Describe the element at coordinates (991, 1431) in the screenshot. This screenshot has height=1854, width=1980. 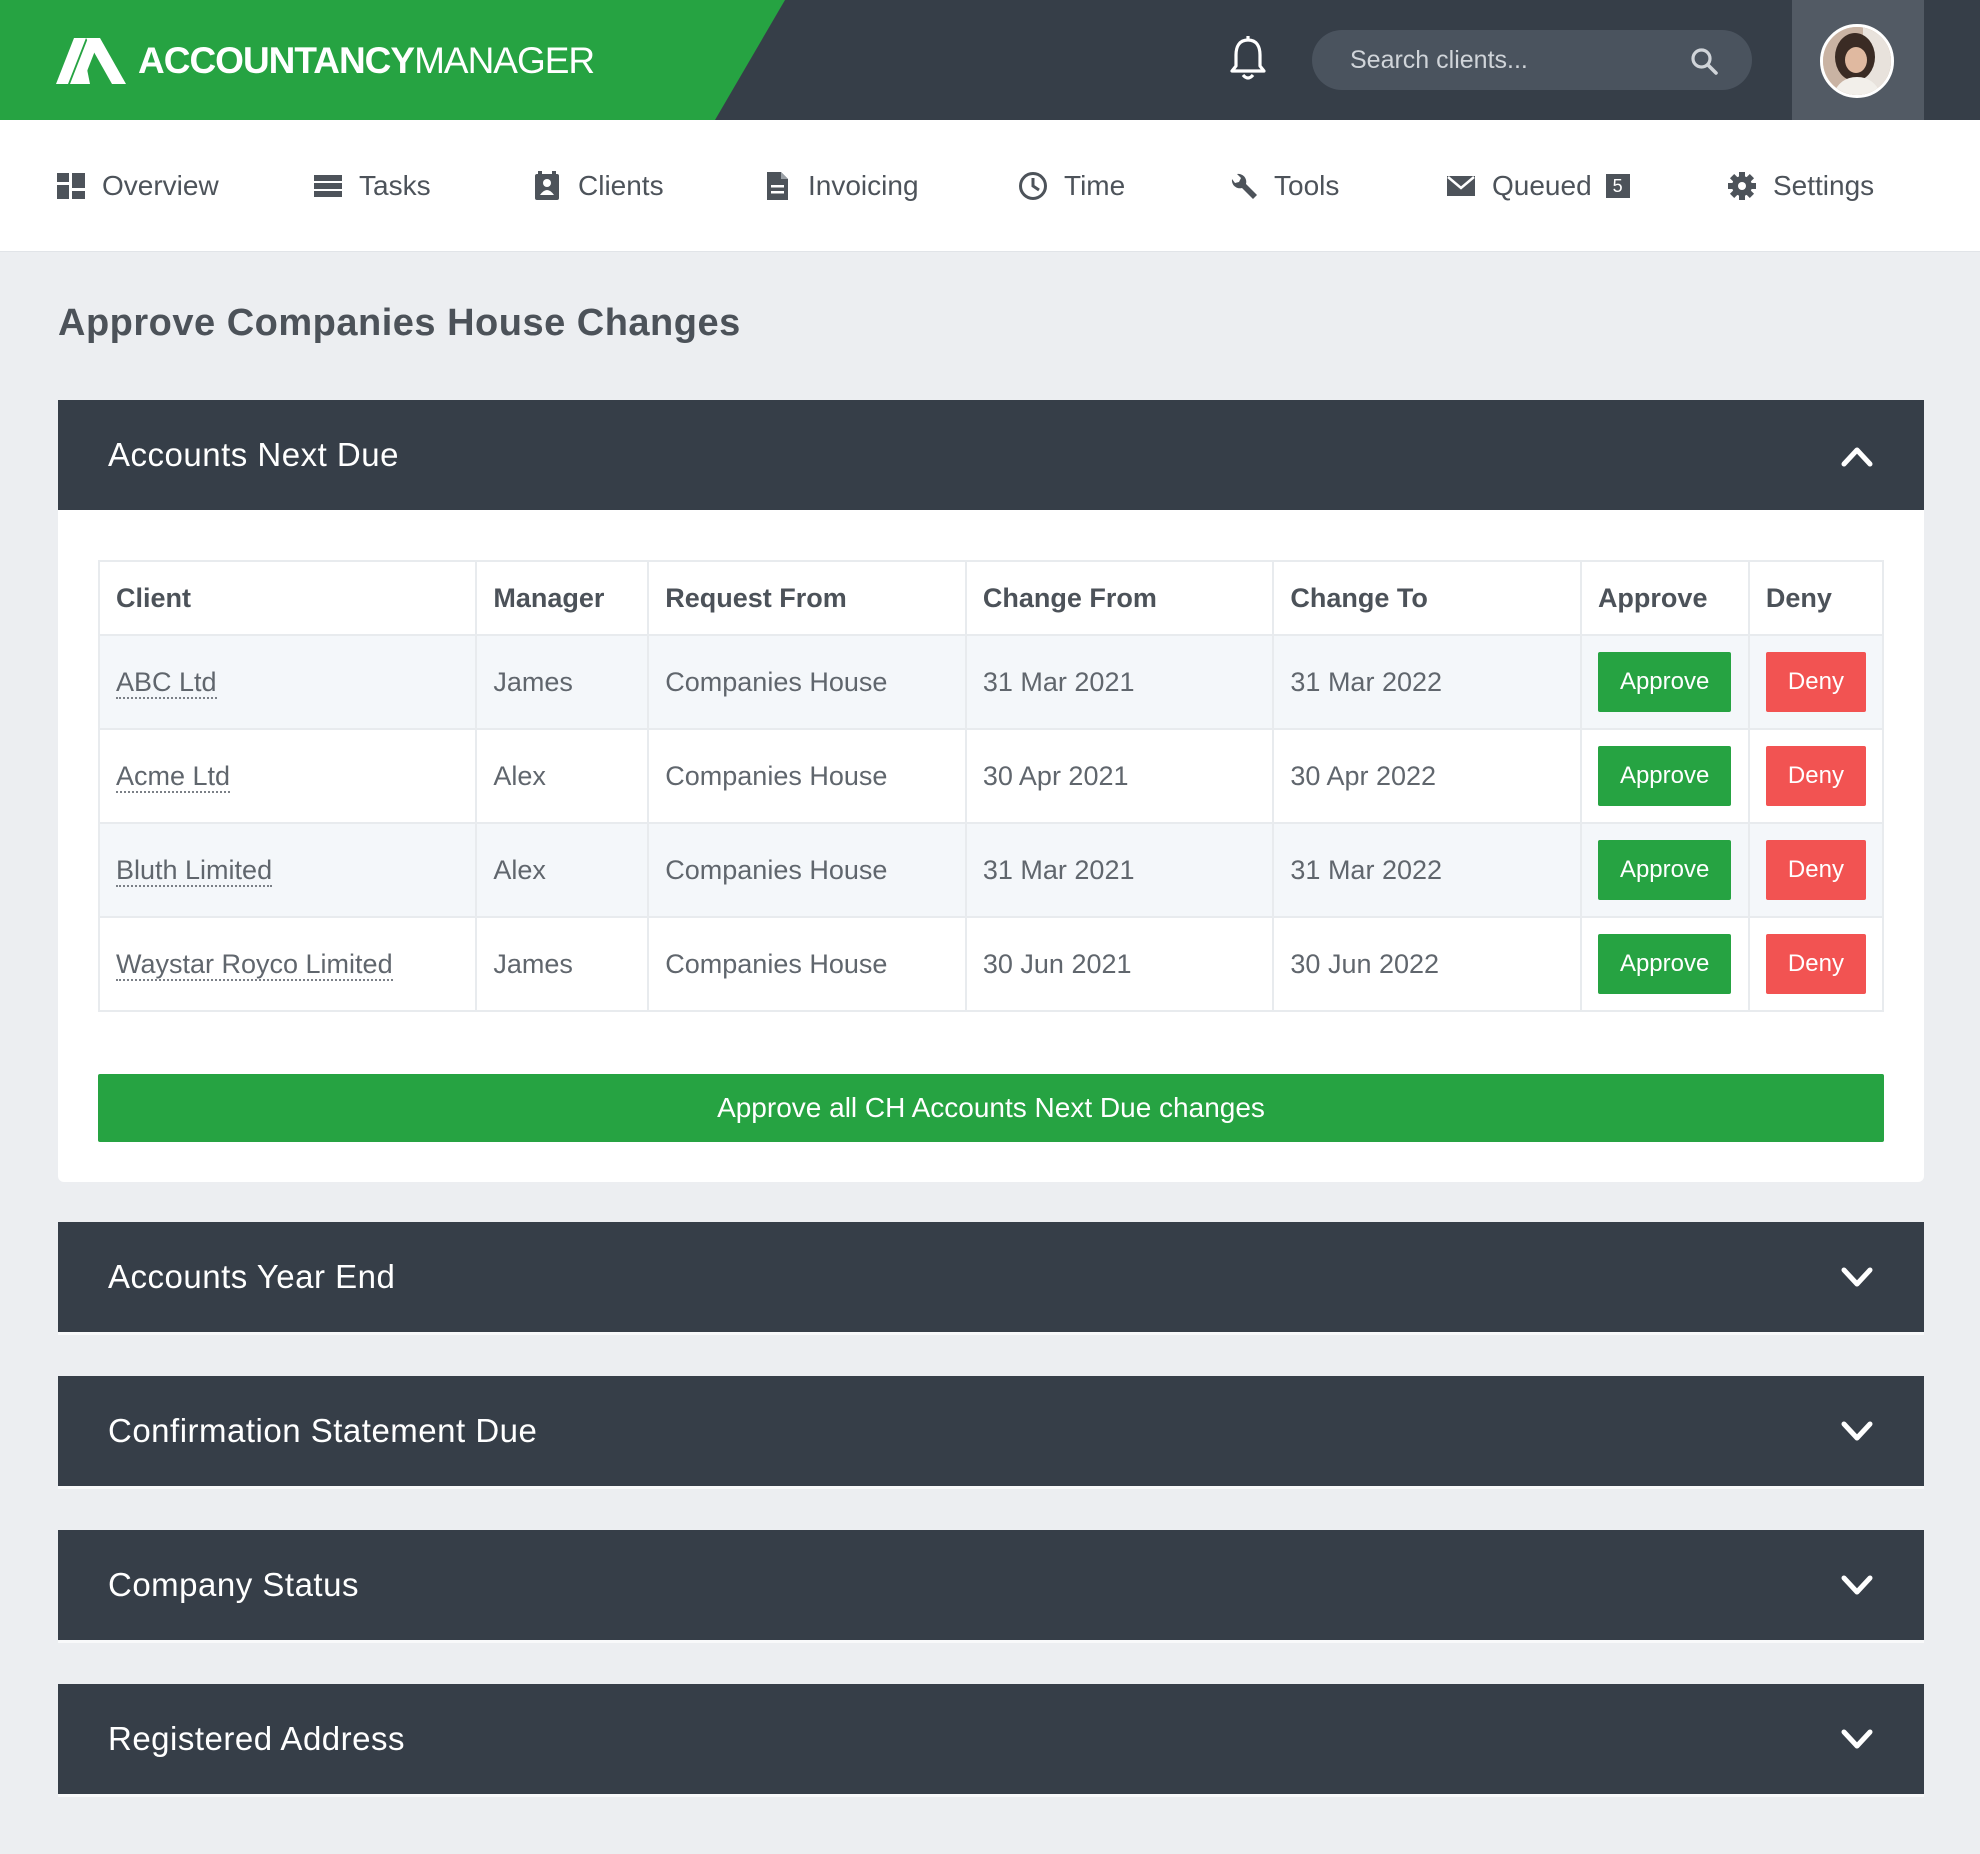
I see `panel-header-confirmation-statement-due: Confirmation Statement Due` at that location.